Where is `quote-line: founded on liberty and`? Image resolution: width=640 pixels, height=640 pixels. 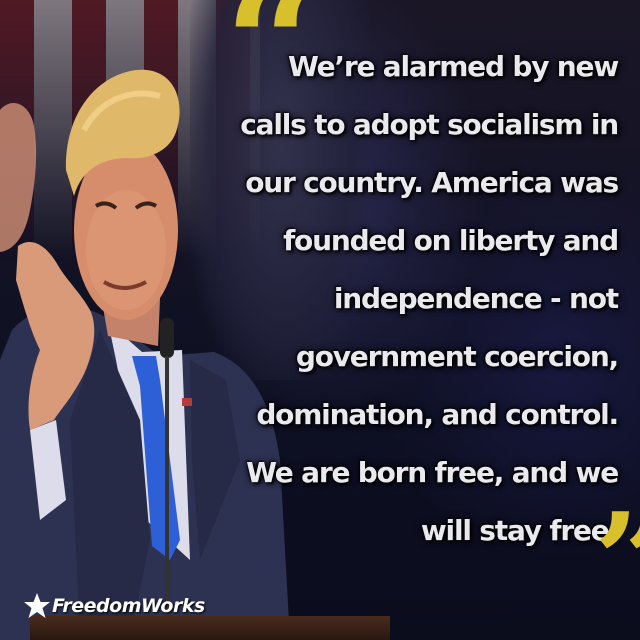
quote-line: founded on liberty and is located at coordinates (451, 240).